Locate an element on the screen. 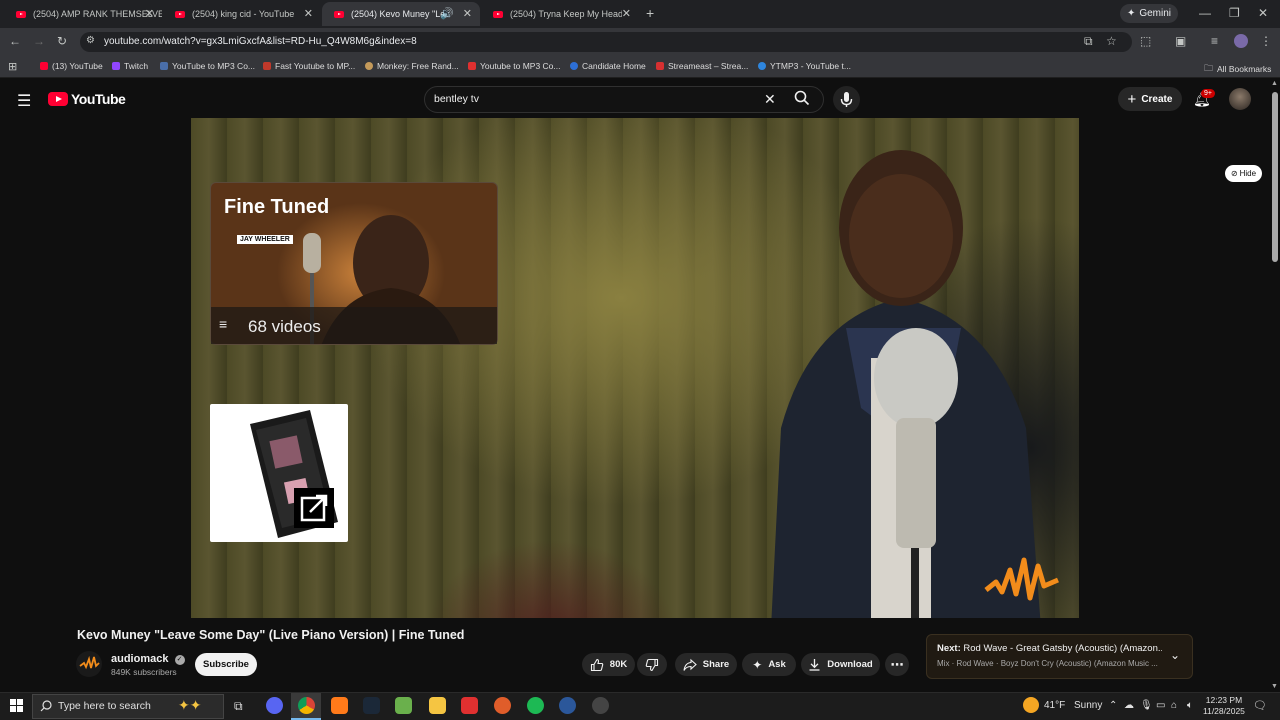 Image resolution: width=1280 pixels, height=720 pixels. hide-button: ⊘ Hide is located at coordinates (1243, 173).